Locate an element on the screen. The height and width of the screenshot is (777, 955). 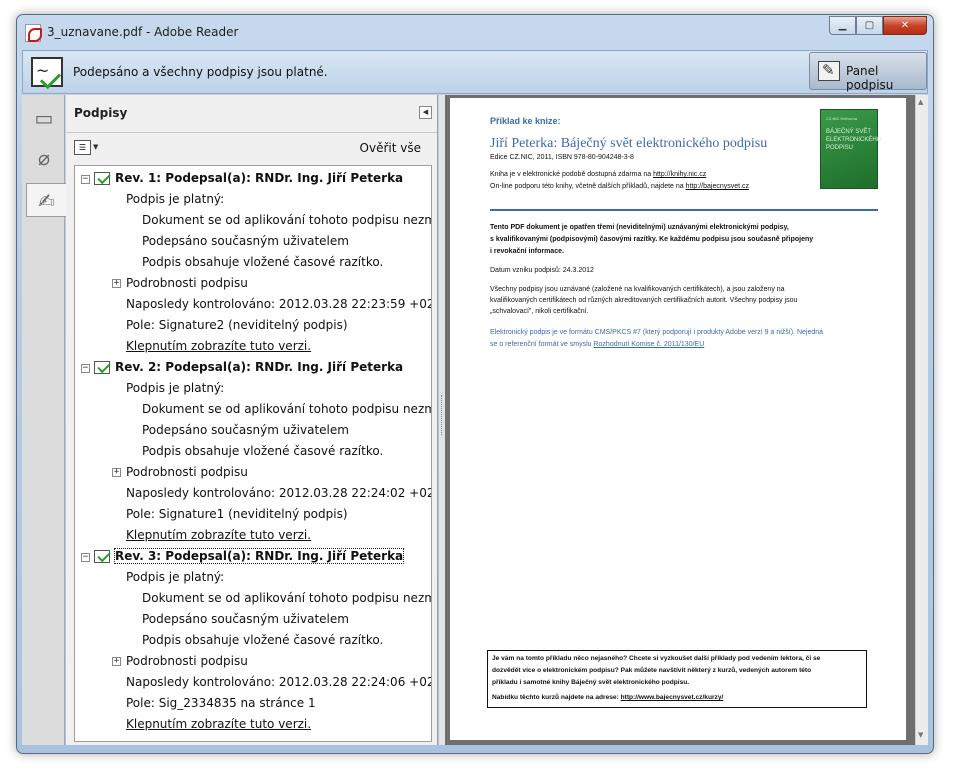
signatures-icon: ✍ is located at coordinates (46, 200).